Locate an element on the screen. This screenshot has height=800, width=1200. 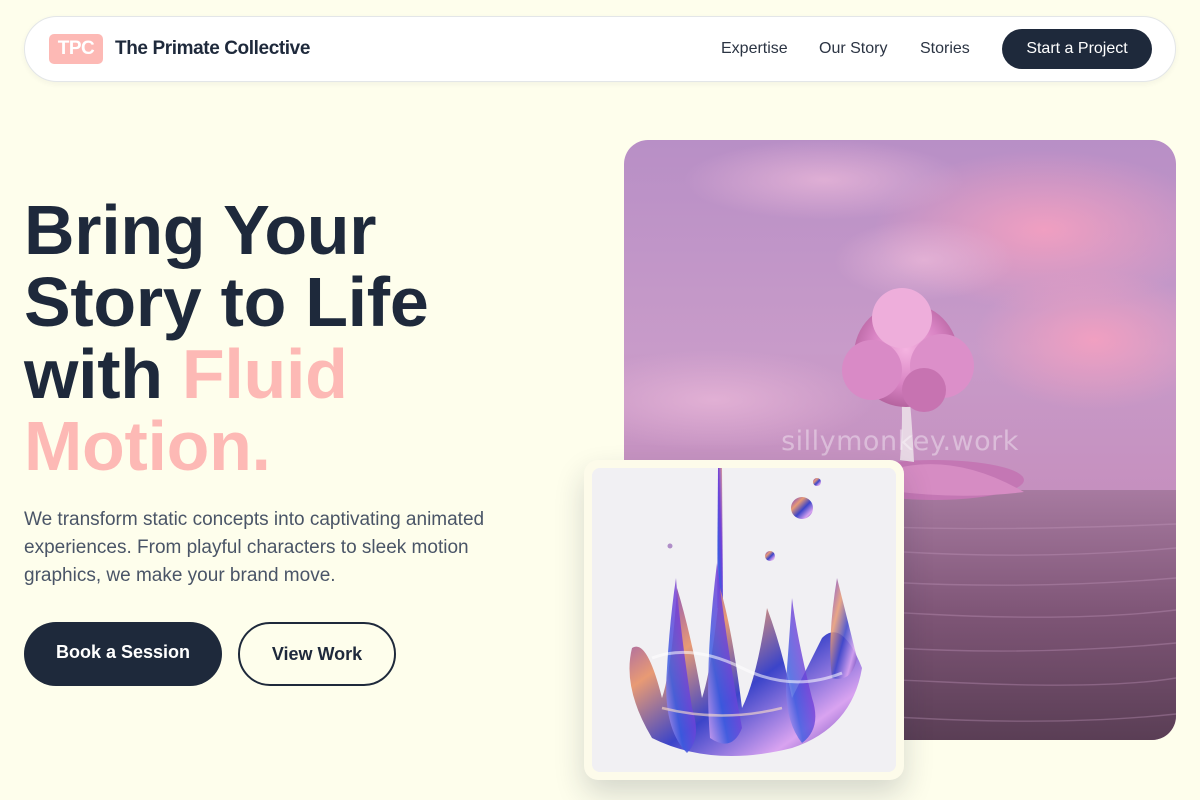
featured-work-card is located at coordinates (744, 620).